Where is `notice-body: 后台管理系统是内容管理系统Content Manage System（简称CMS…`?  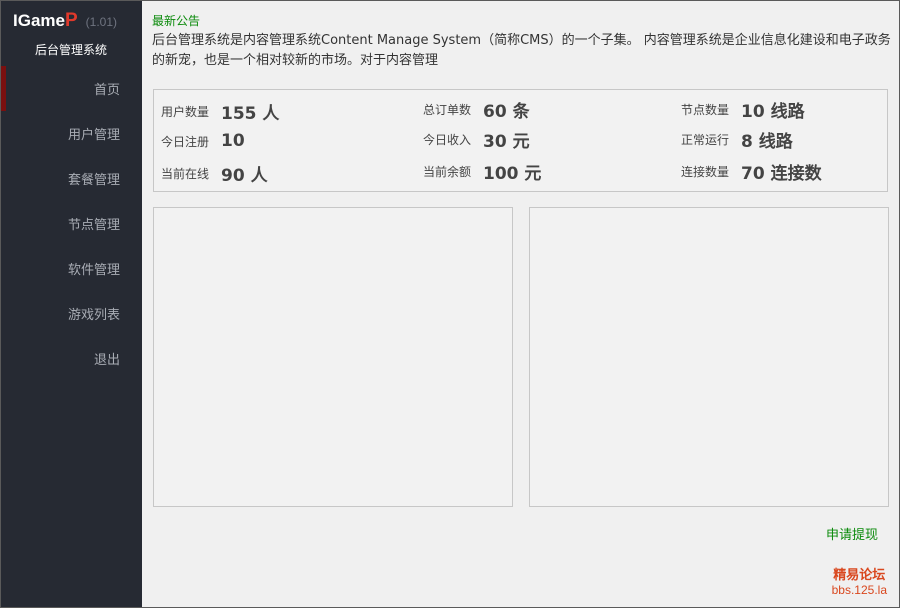
notice-body: 后台管理系统是内容管理系统Content Manage System（简称CMS… is located at coordinates (521, 50).